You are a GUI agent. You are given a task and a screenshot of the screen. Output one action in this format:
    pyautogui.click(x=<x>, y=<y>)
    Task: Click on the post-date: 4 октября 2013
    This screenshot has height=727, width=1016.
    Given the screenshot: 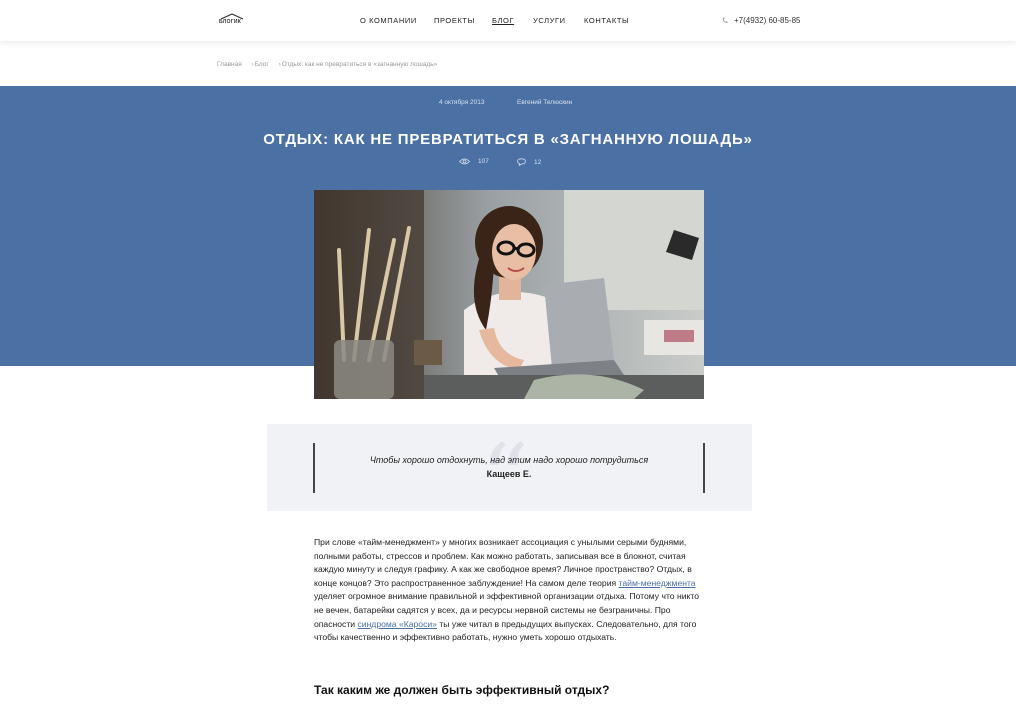 What is the action you would take?
    pyautogui.click(x=462, y=102)
    